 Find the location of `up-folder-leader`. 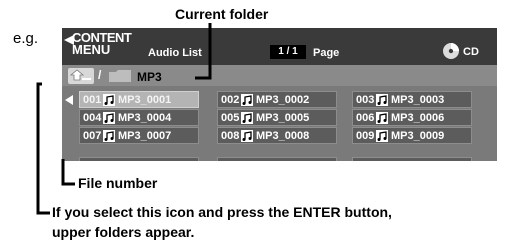

up-folder-leader is located at coordinates (43, 148).